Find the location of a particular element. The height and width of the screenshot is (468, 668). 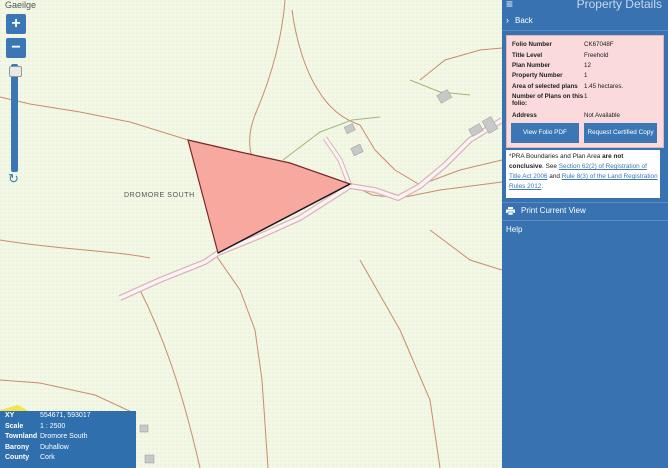

detail-value: 12 is located at coordinates (587, 65).